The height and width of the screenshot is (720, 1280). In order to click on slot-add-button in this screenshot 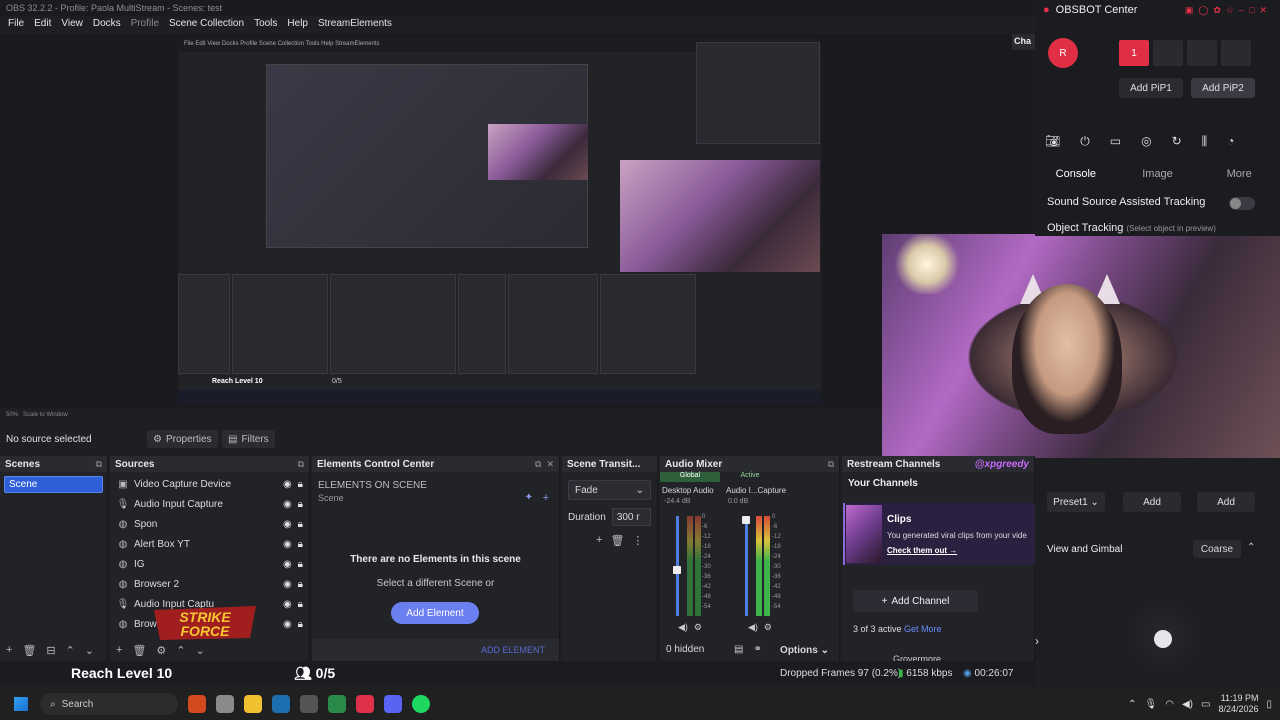, I will do `click(1236, 53)`.